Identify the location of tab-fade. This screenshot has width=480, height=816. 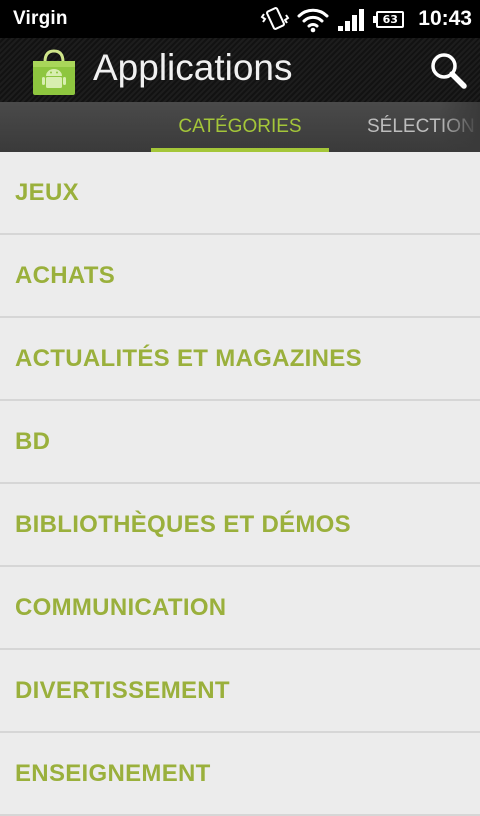
(460, 127).